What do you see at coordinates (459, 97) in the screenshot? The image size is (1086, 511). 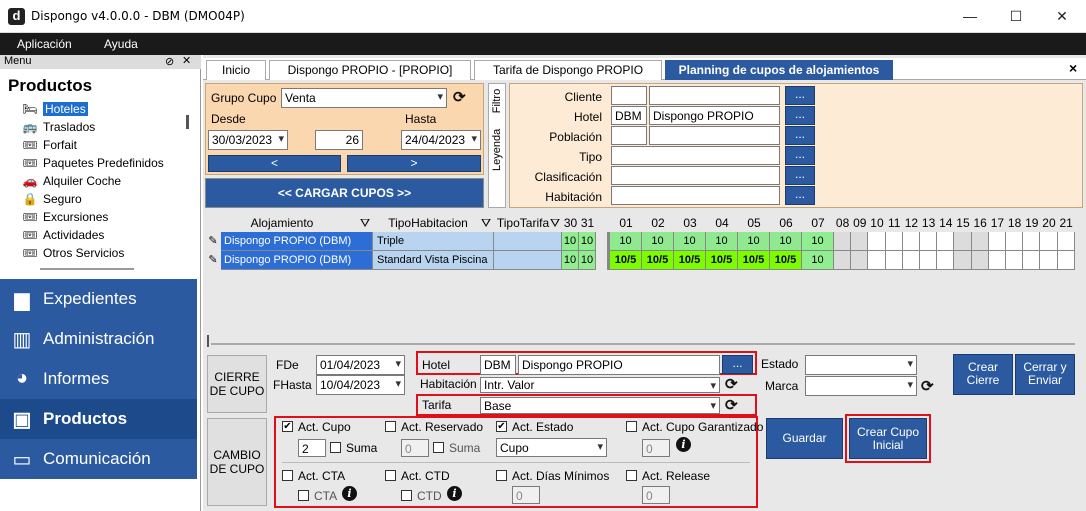 I see `refresh-icon: ⟳` at bounding box center [459, 97].